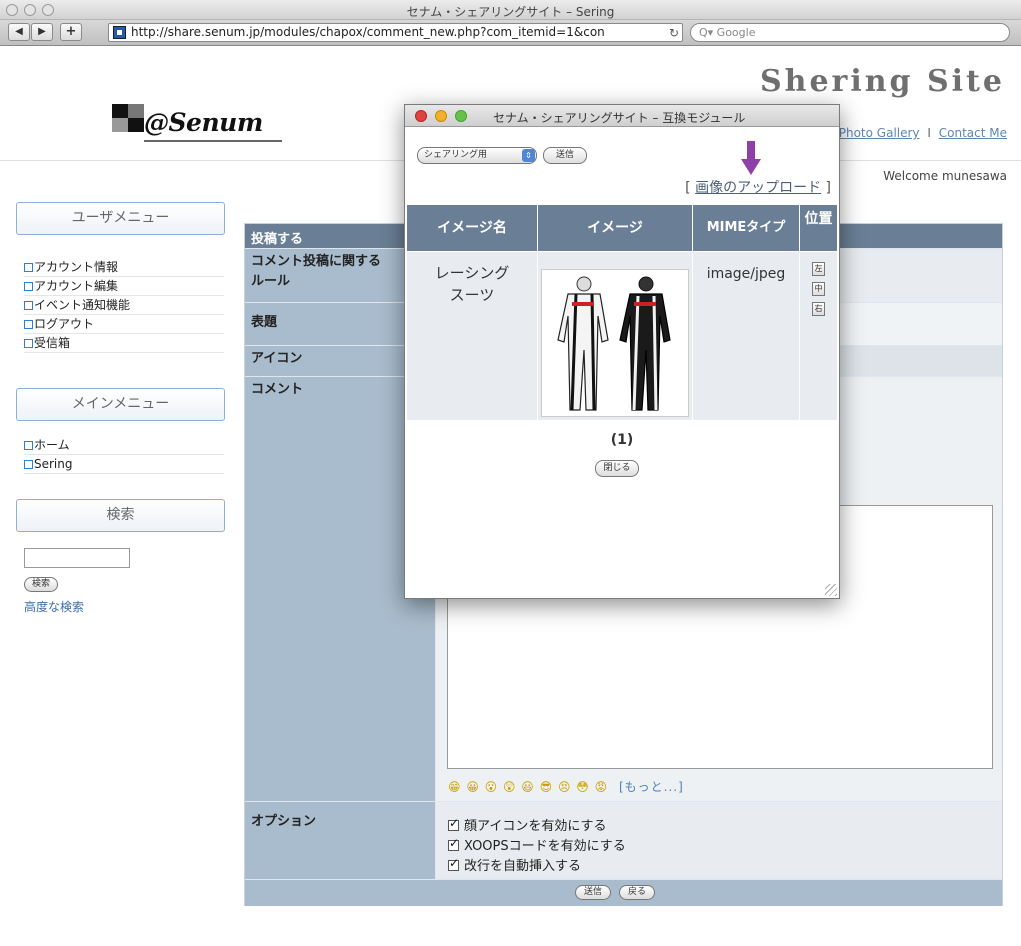  I want to click on browser-titlebar: セナム・シェアリングサイト – Sering, so click(510, 10).